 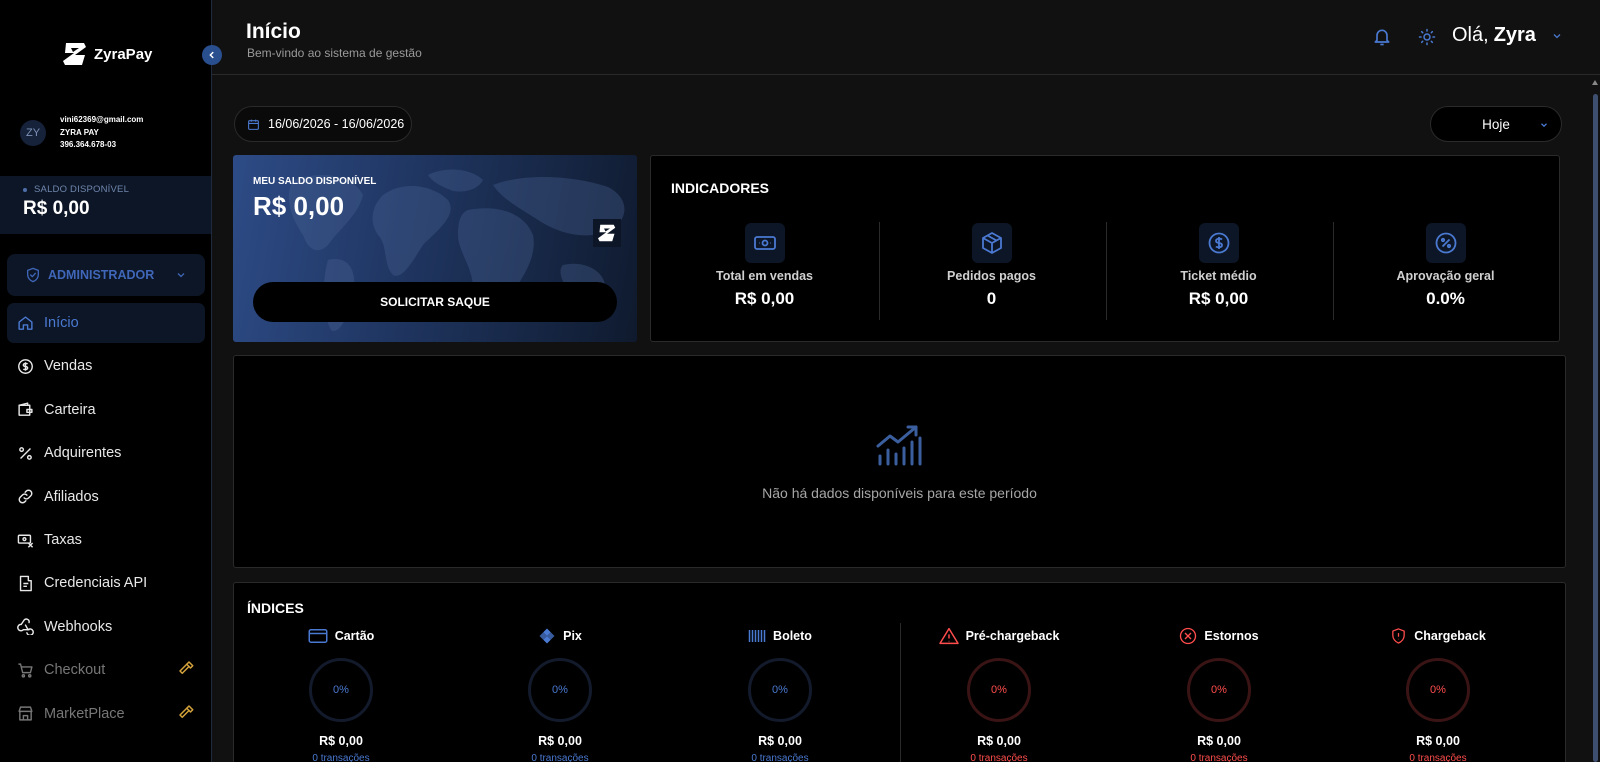 I want to click on indicator-average-ticket: Ticket médio R$ 0,00, so click(x=1218, y=272).